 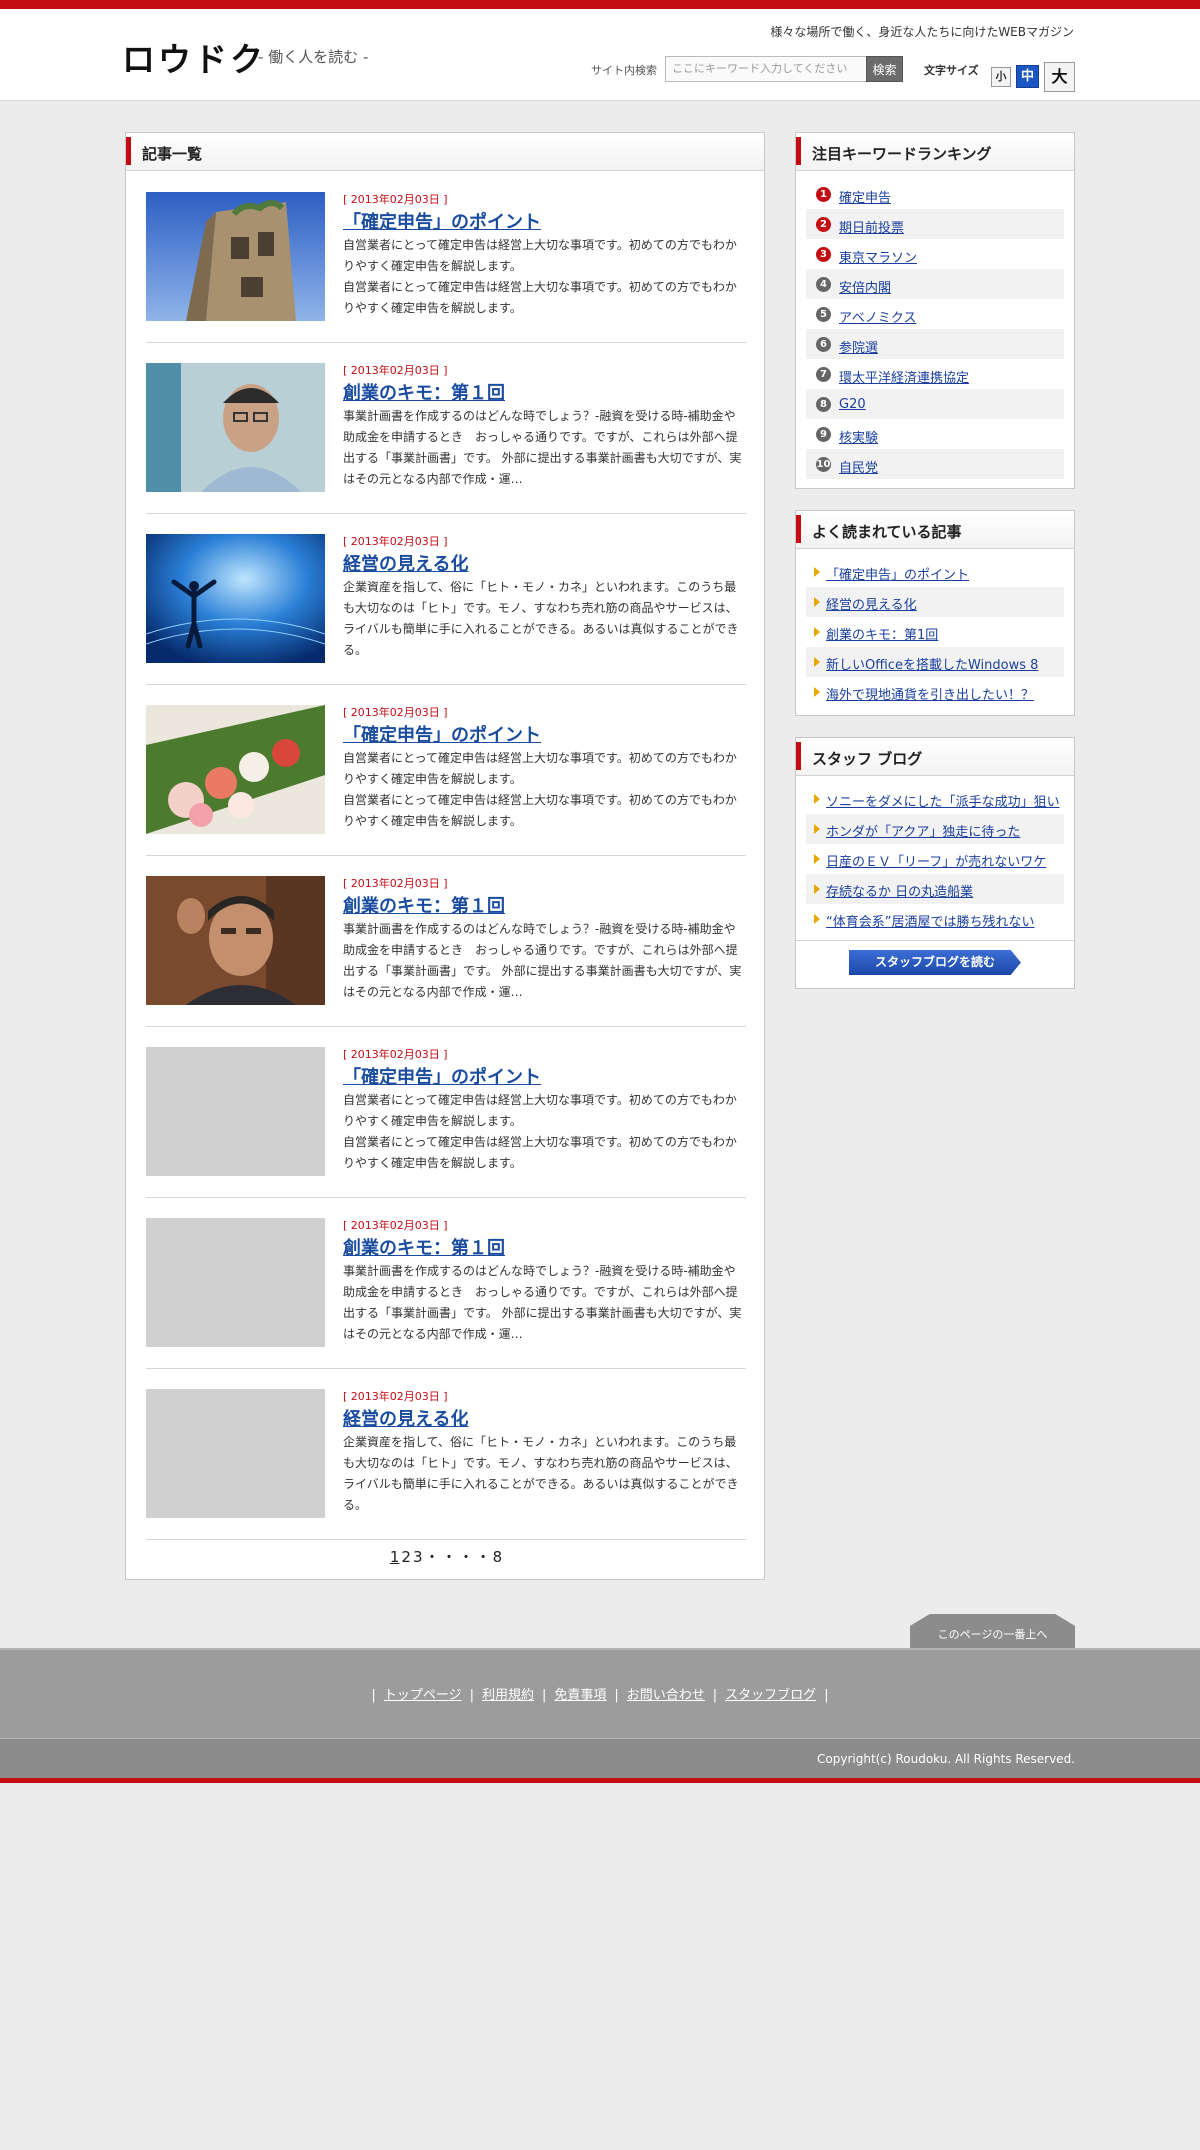 I want to click on rank-number-badge: 7, so click(x=823, y=374).